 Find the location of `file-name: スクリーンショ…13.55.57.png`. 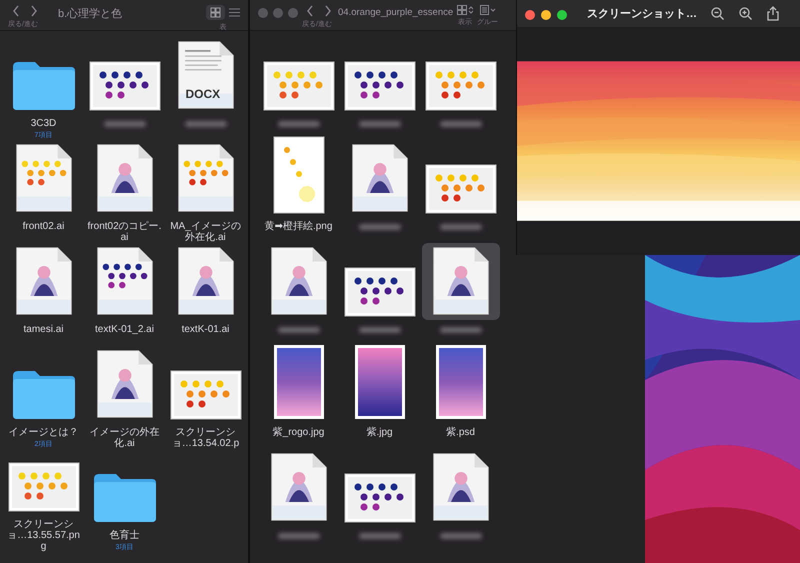

file-name: スクリーンショ…13.55.57.png is located at coordinates (43, 535).